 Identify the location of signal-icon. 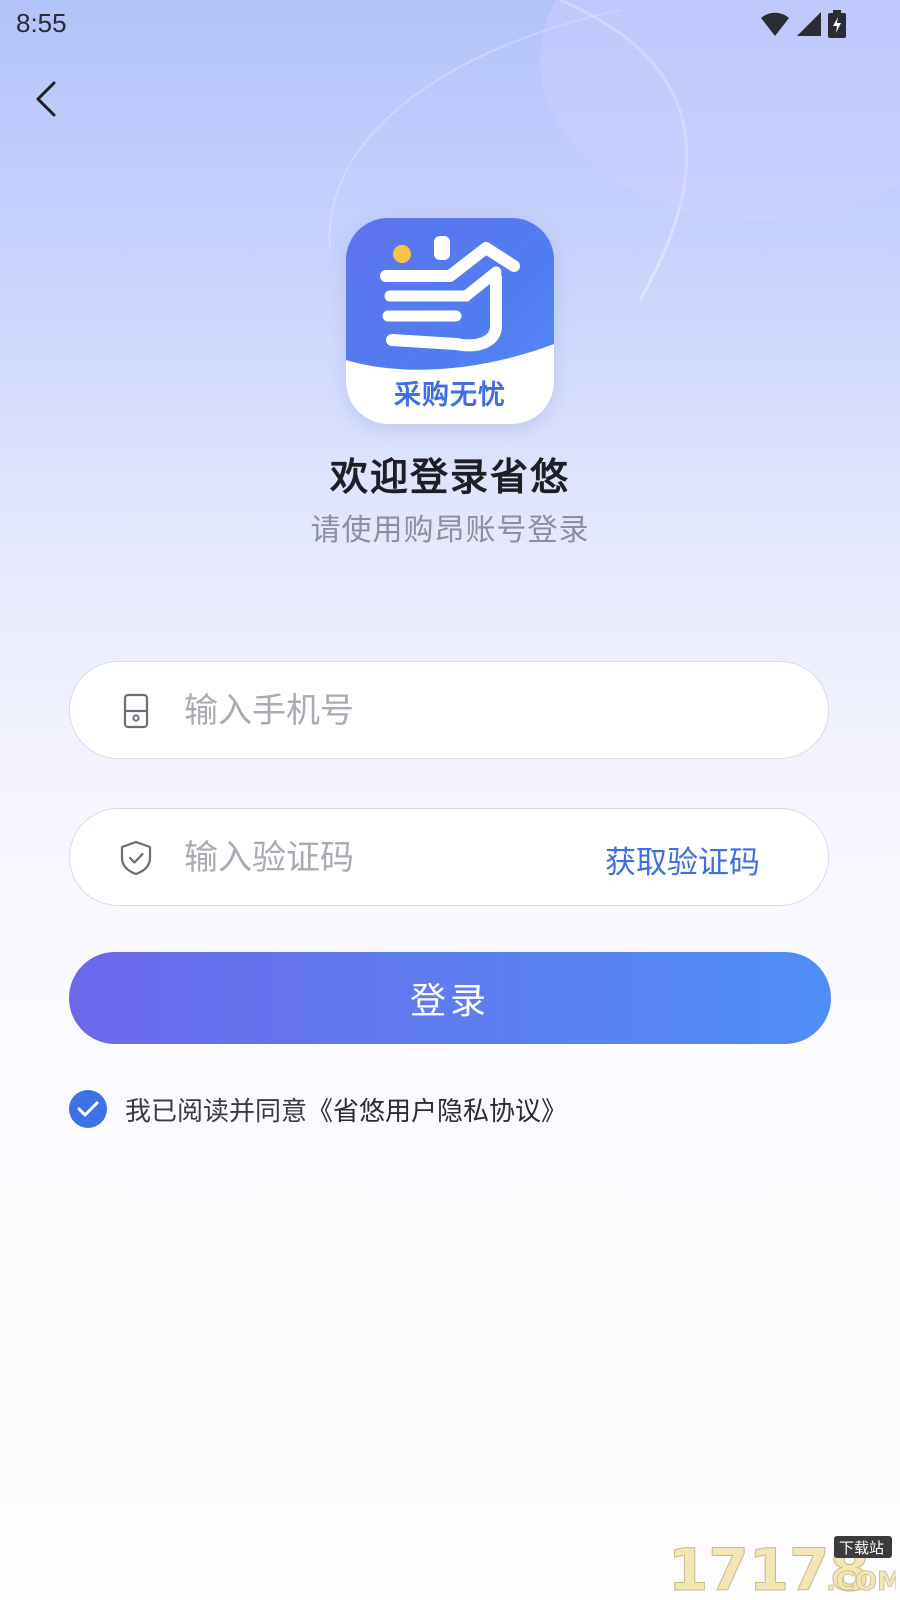
(809, 24).